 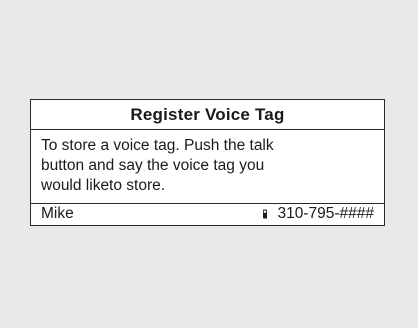 I want to click on phone-icon, so click(x=265, y=214).